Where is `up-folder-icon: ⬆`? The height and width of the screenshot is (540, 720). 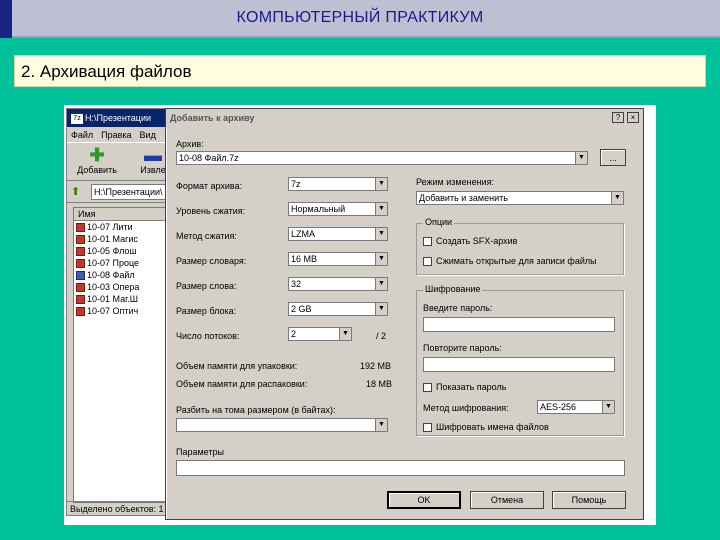
up-folder-icon: ⬆ is located at coordinates (77, 192).